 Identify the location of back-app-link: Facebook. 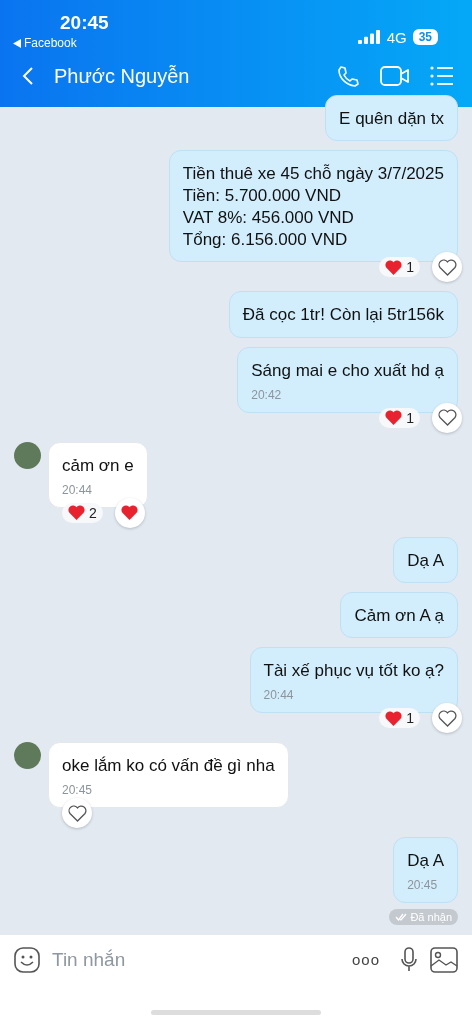
(50, 43).